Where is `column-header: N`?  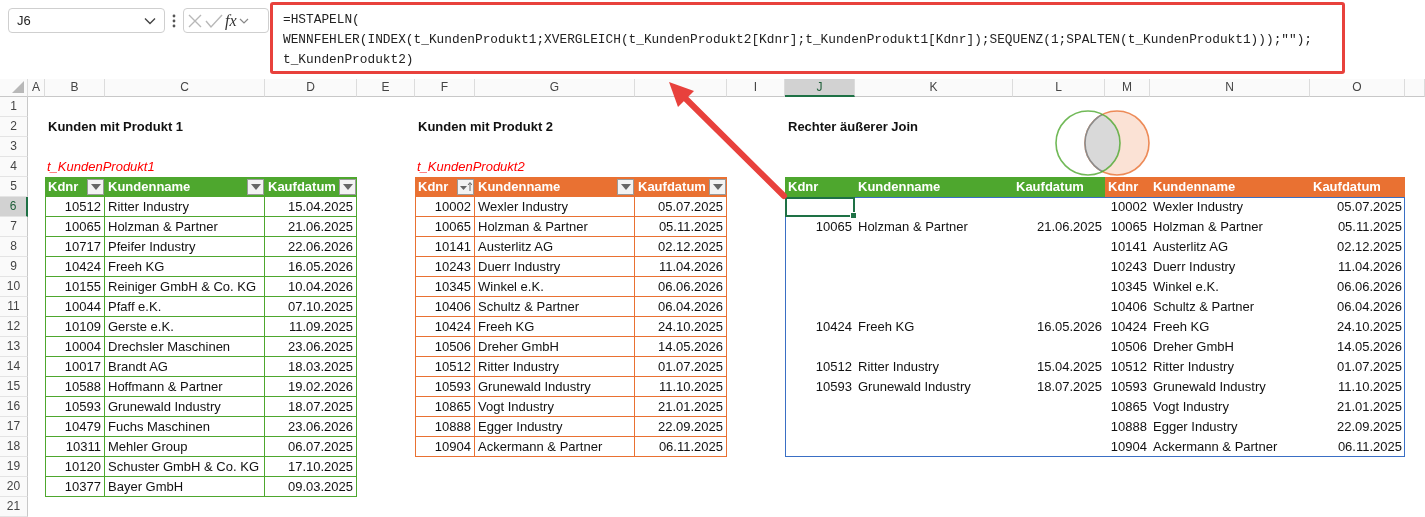 column-header: N is located at coordinates (1230, 88).